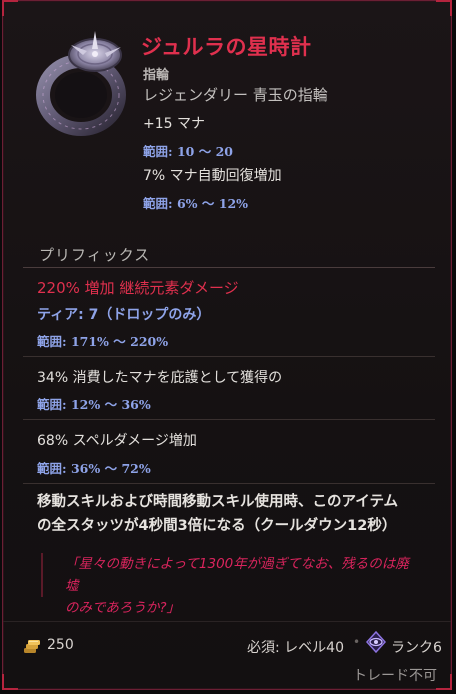 This screenshot has height=694, width=456. I want to click on prefix-range: 範囲: 36% 〜 72%, so click(94, 468).